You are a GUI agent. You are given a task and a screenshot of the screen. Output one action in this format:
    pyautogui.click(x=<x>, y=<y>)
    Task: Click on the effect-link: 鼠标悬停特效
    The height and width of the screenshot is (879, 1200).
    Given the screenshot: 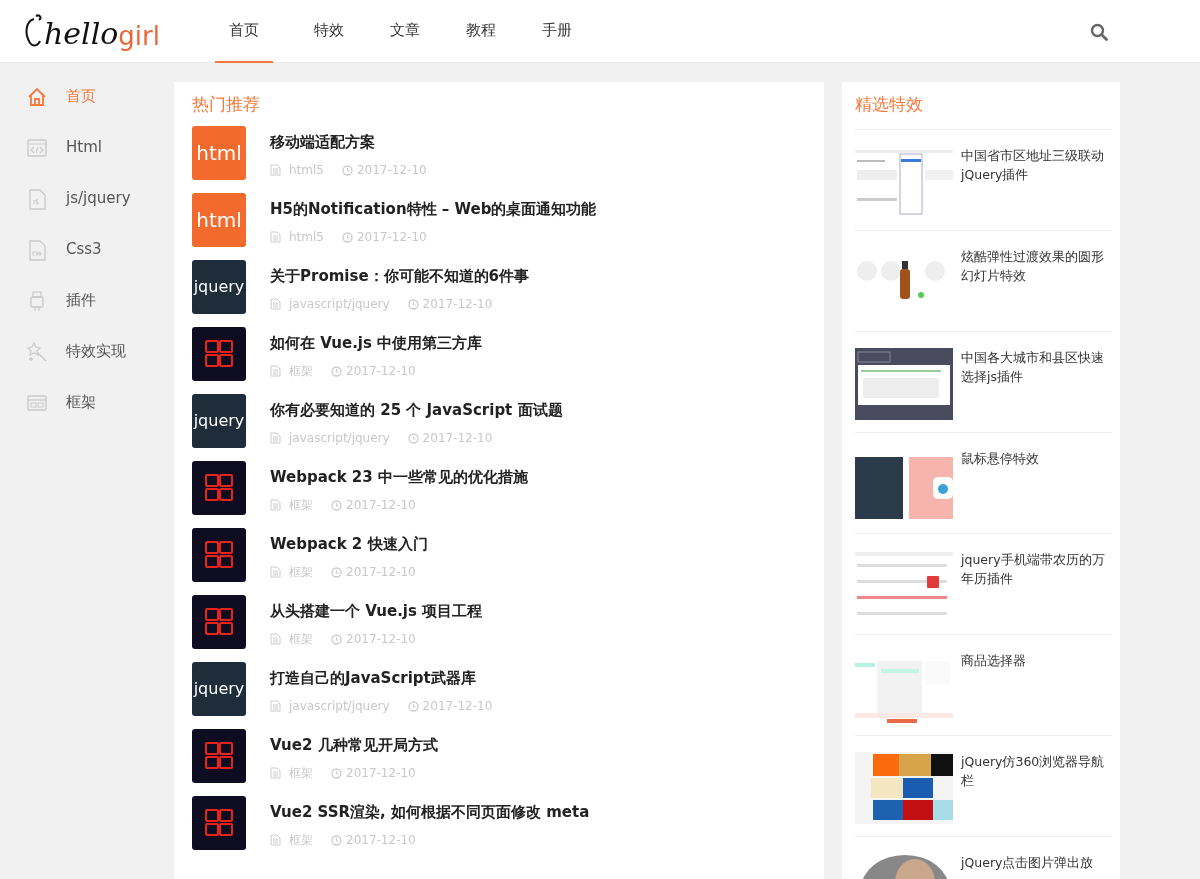 What is the action you would take?
    pyautogui.click(x=1000, y=459)
    